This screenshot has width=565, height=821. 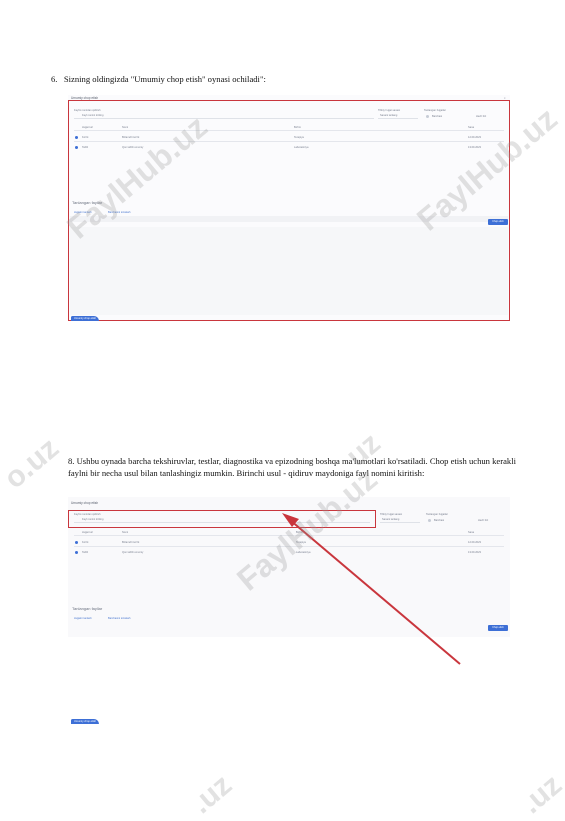 I want to click on preview-area, so click(x=289, y=271).